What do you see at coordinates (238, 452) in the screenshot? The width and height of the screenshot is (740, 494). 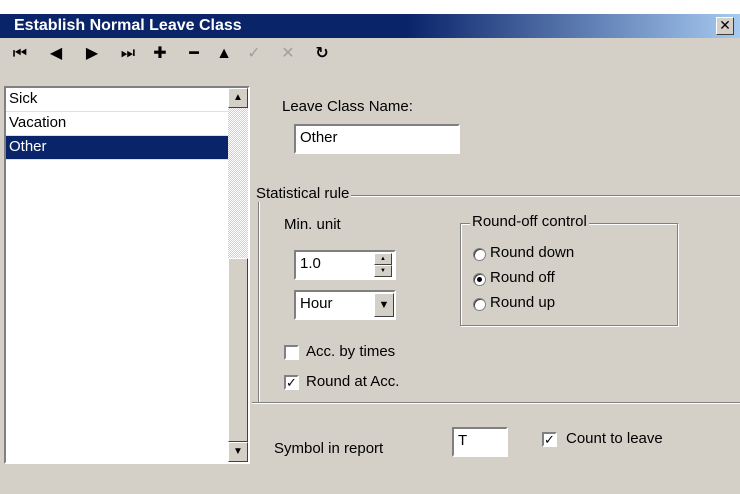 I see `arrow-down-icon: ▼` at bounding box center [238, 452].